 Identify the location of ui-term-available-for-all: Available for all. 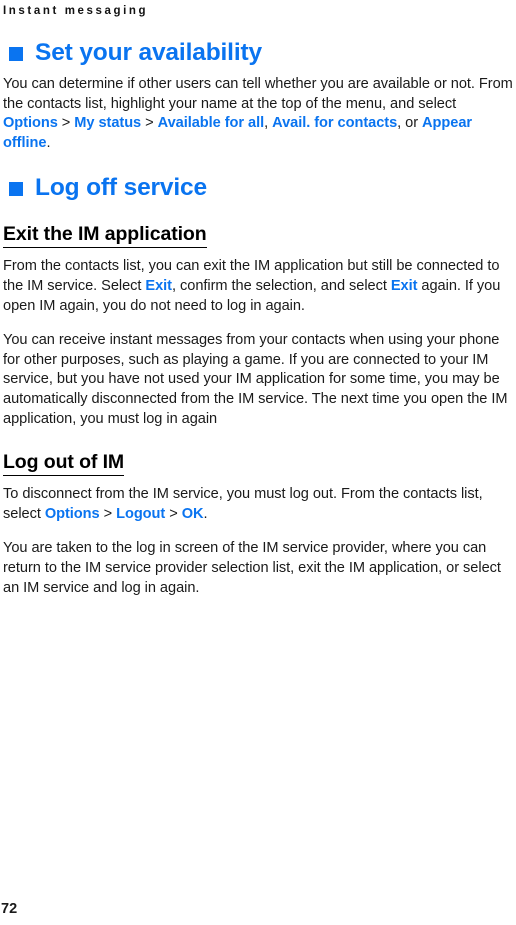
(211, 123).